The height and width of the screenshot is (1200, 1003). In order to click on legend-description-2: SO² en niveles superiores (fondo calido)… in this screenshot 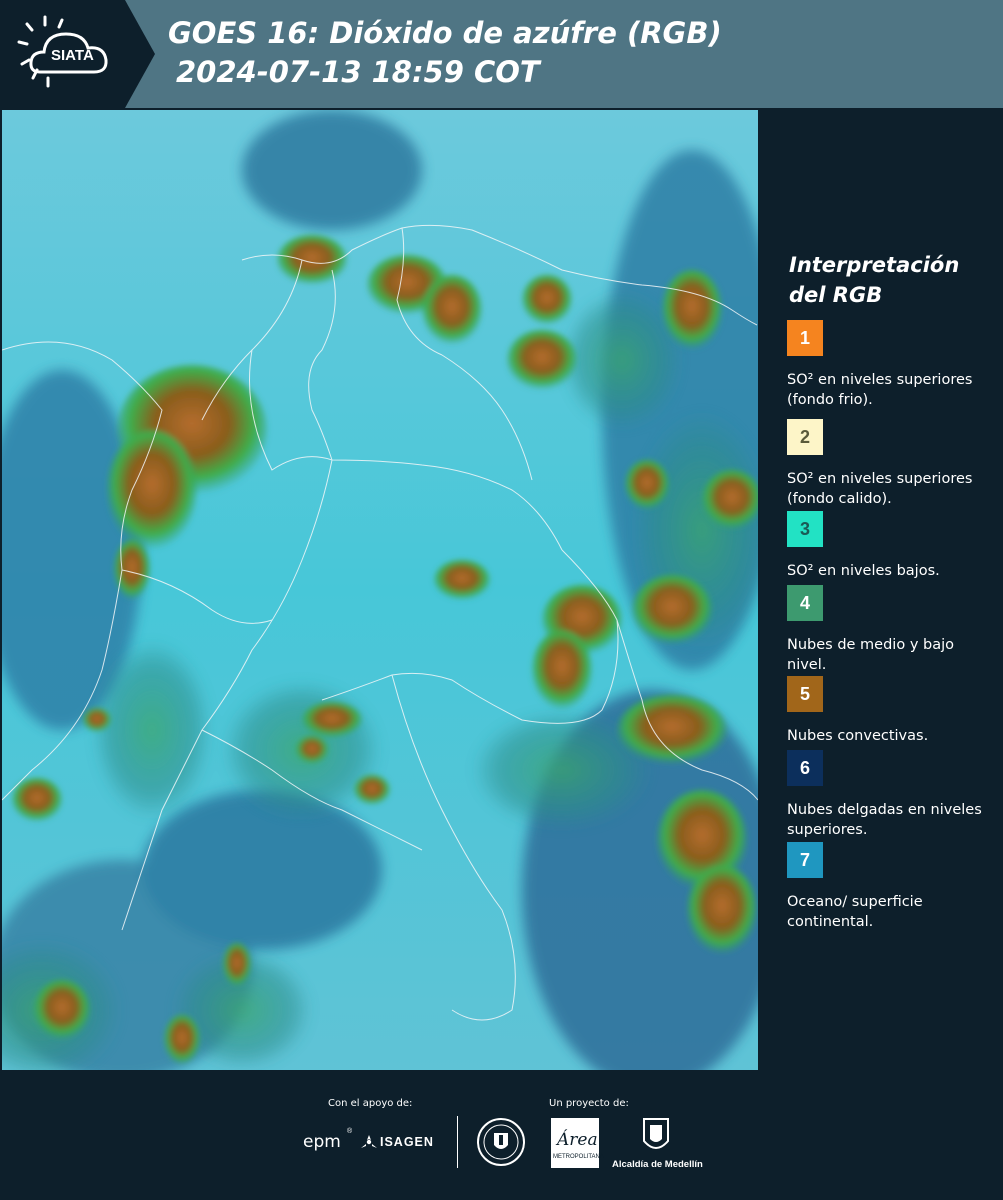, I will do `click(880, 489)`.